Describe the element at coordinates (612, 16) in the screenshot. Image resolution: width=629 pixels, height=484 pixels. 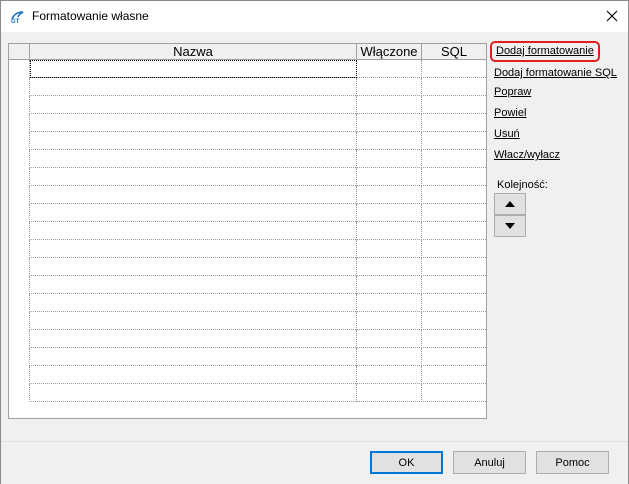
I see `close-button` at that location.